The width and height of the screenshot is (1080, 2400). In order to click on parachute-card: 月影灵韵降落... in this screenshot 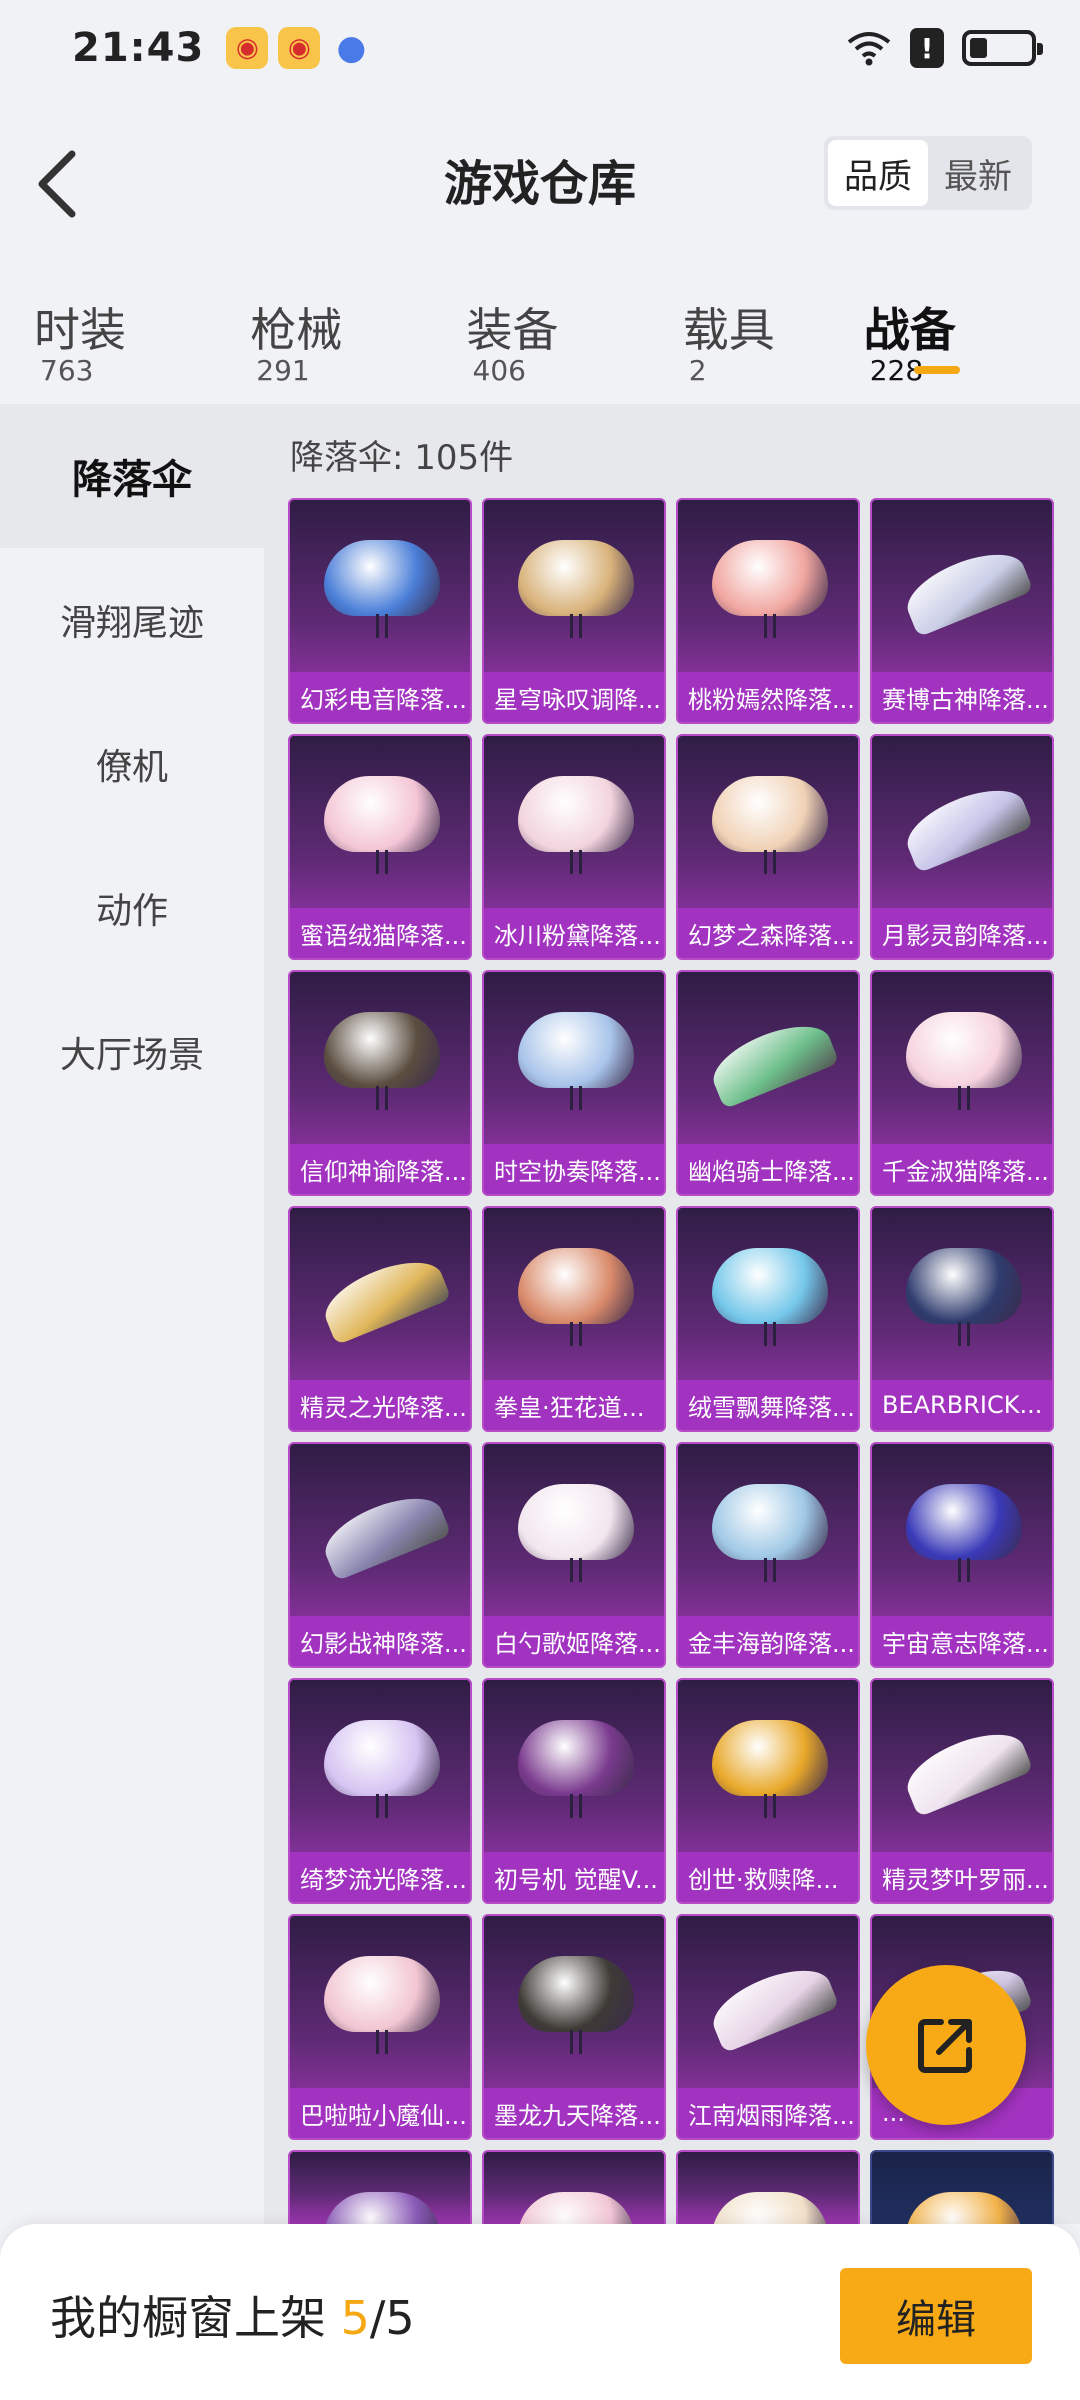, I will do `click(962, 847)`.